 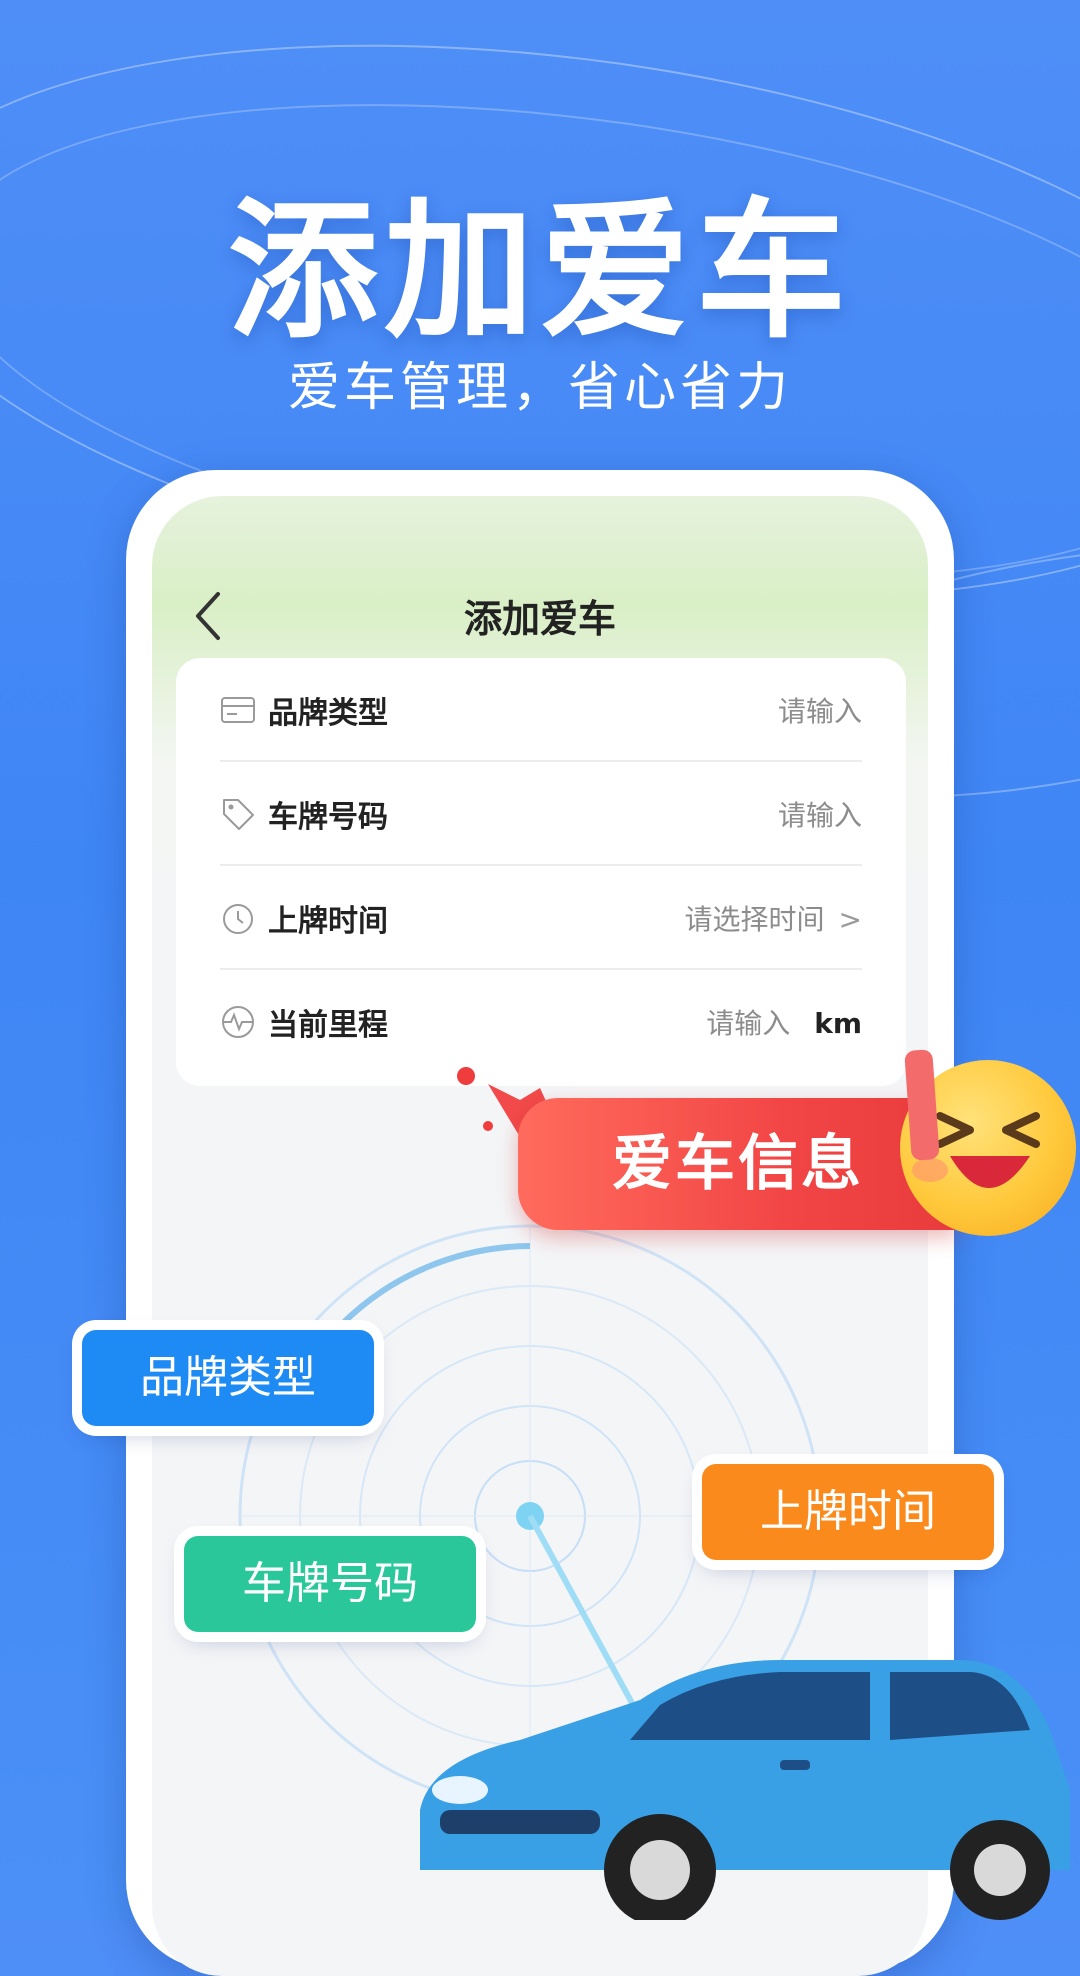 What do you see at coordinates (850, 919) in the screenshot?
I see `chevron-right-icon: >` at bounding box center [850, 919].